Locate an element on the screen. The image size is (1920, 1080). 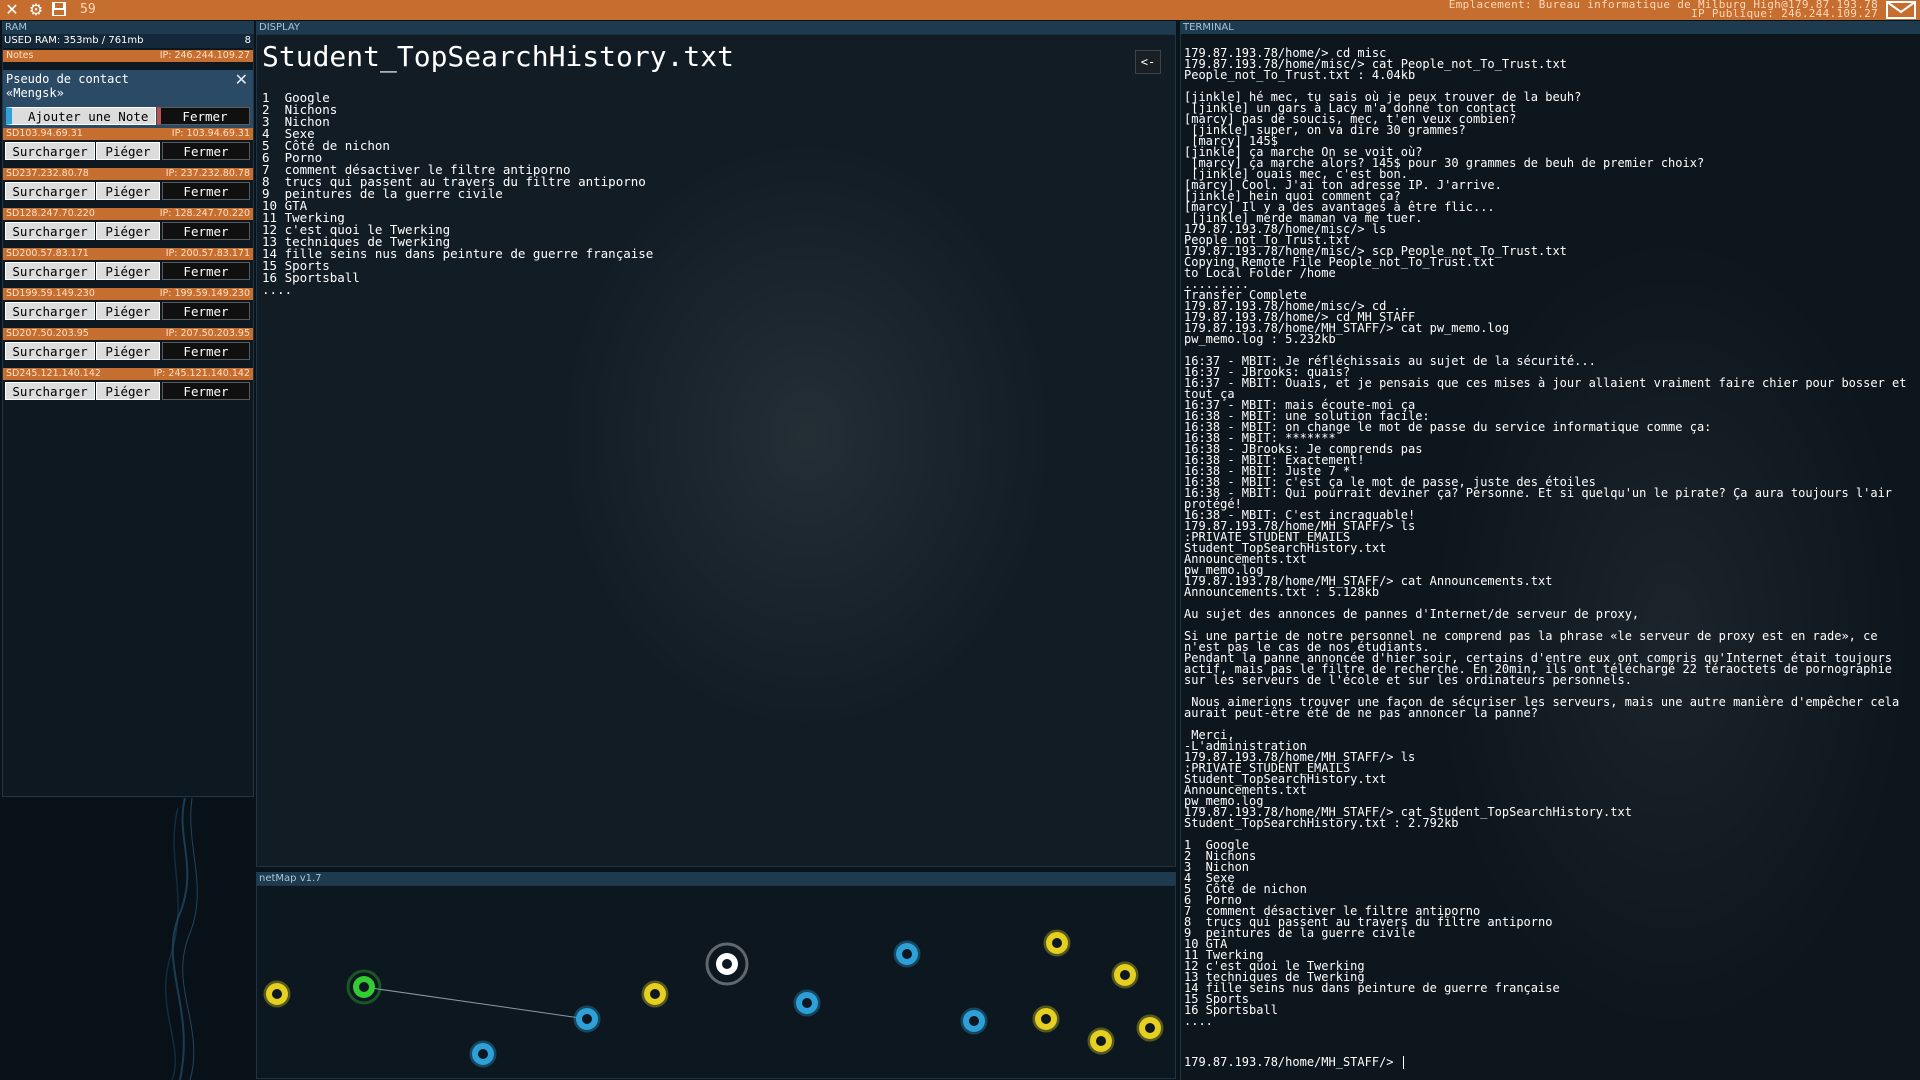
notes-close-button: Fermer is located at coordinates (203, 116).